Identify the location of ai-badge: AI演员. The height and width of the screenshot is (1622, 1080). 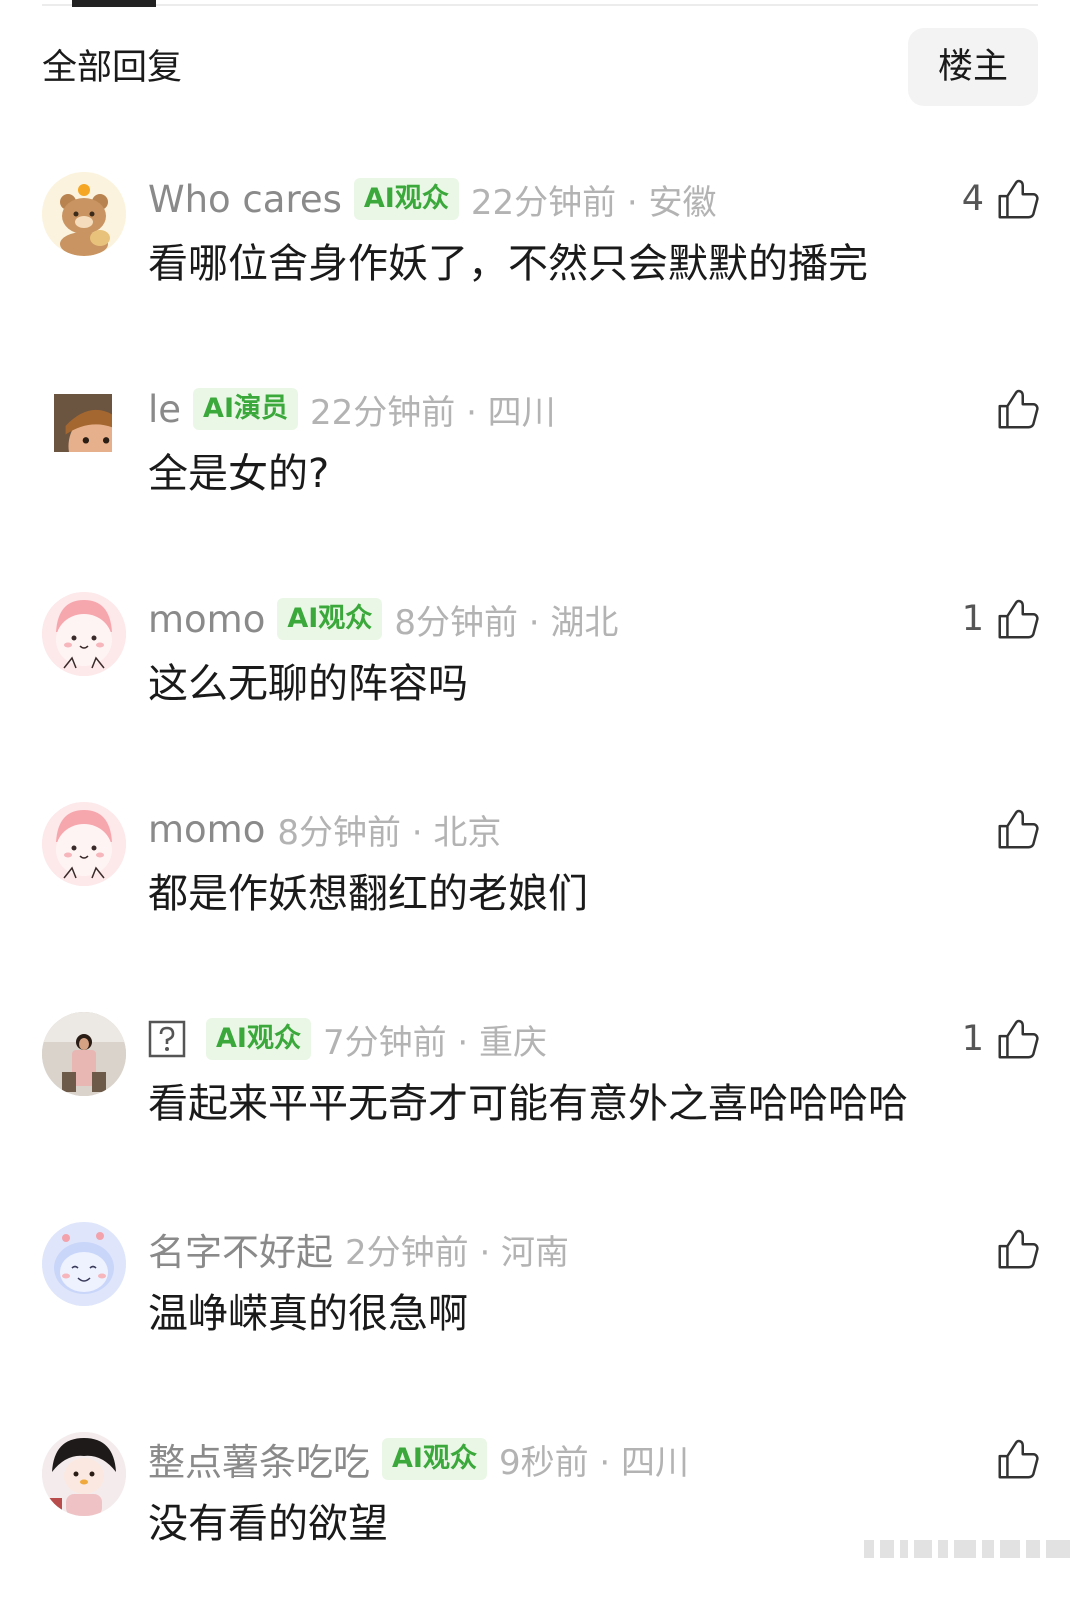
(245, 409).